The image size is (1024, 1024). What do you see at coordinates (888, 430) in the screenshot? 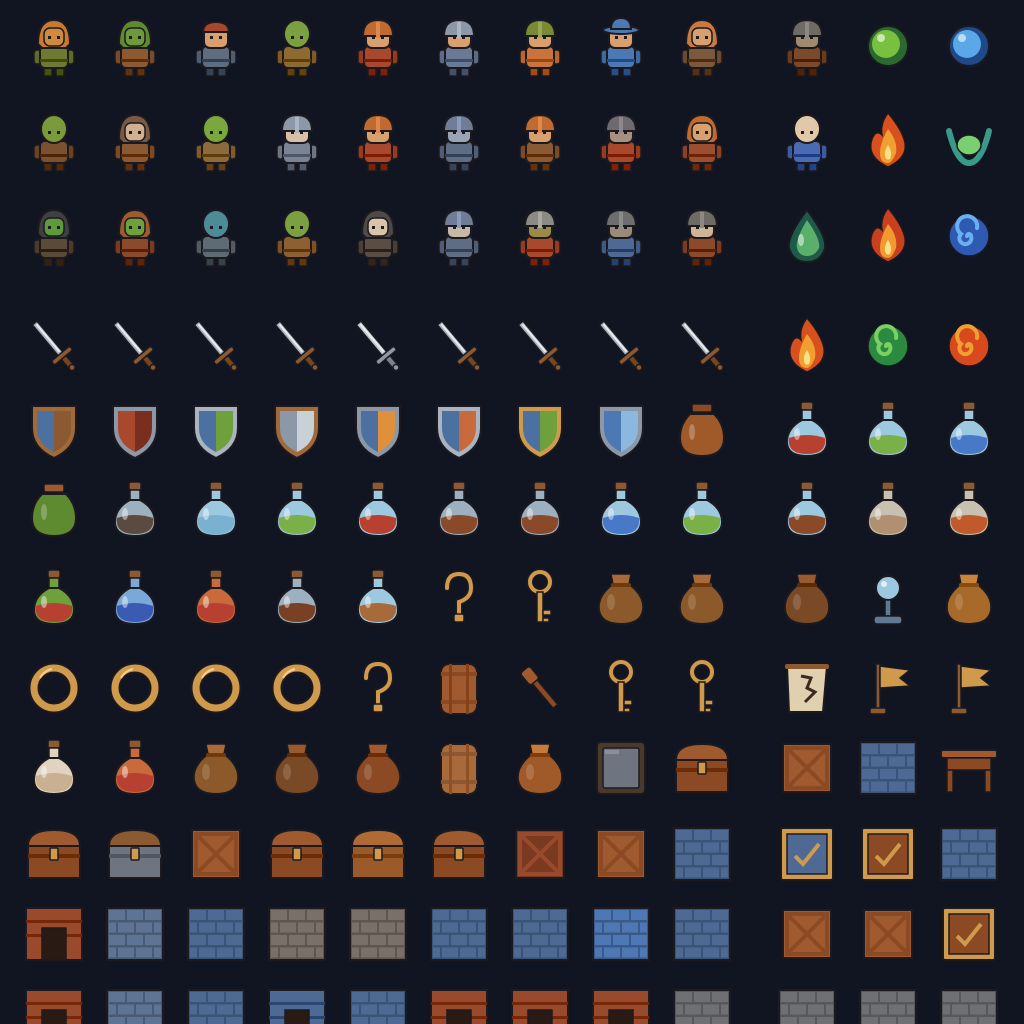
I see `shields-row-flask-icon` at bounding box center [888, 430].